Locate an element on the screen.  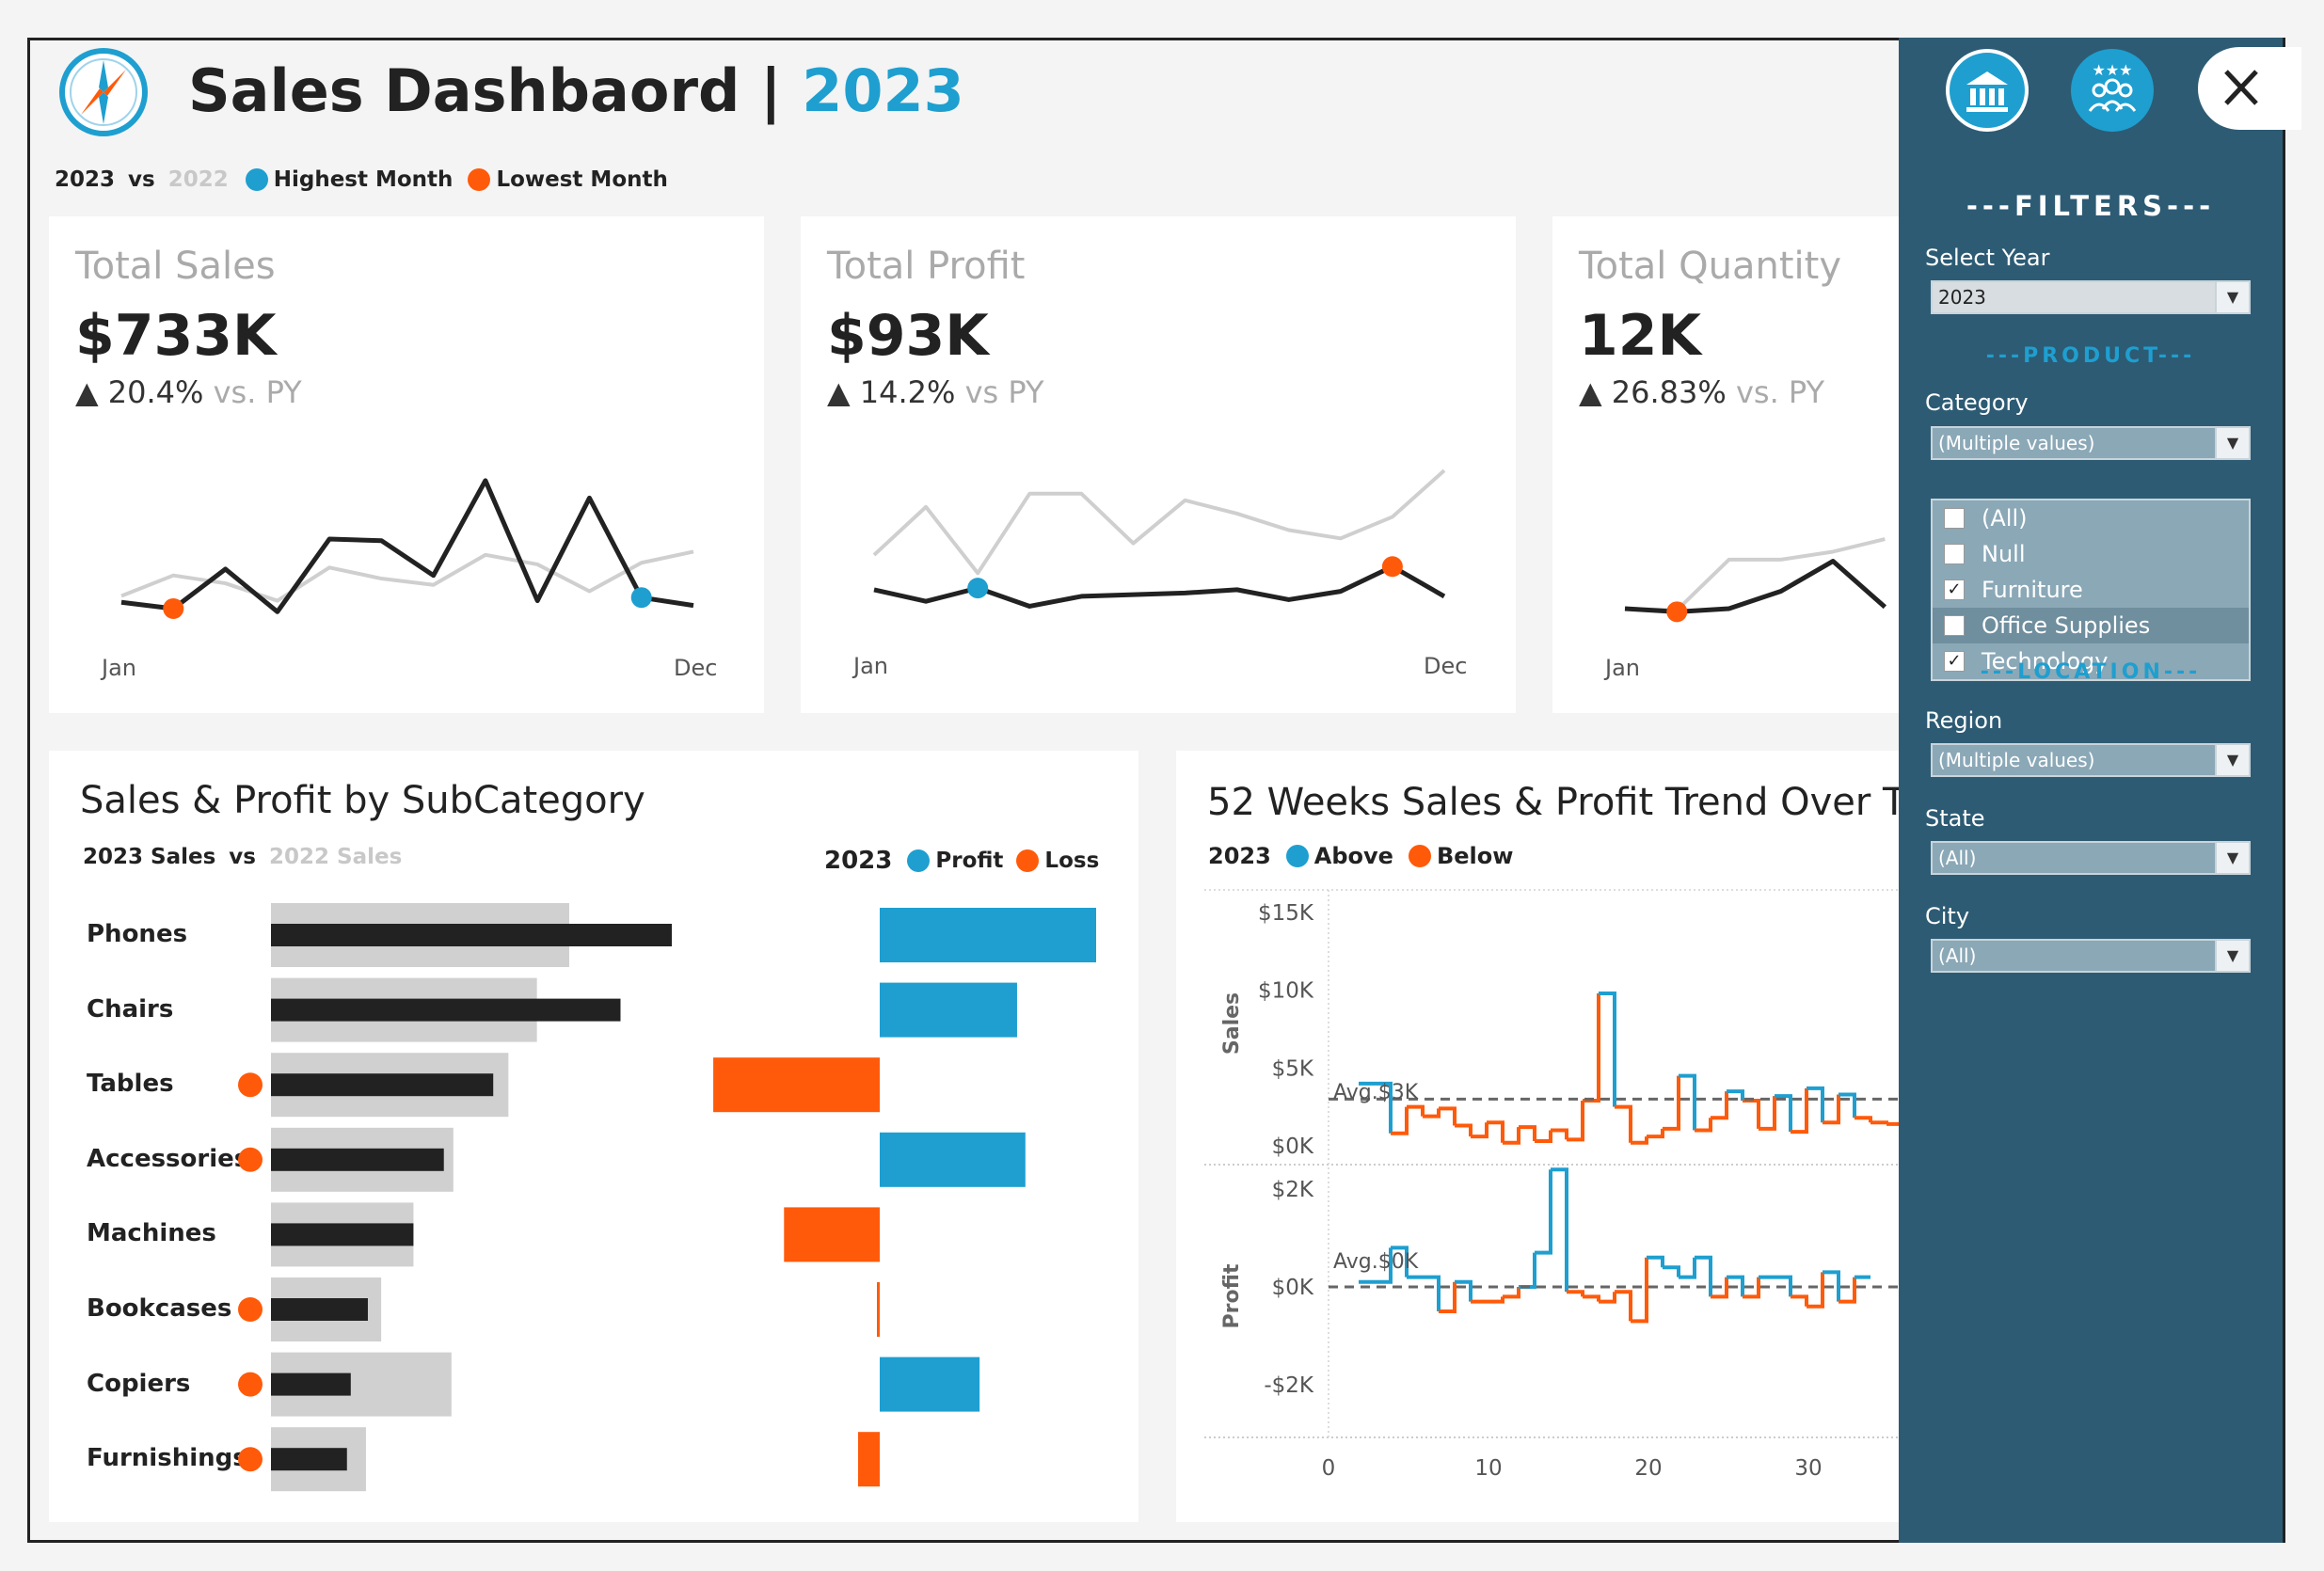
category-option: Null is located at coordinates (2091, 554).